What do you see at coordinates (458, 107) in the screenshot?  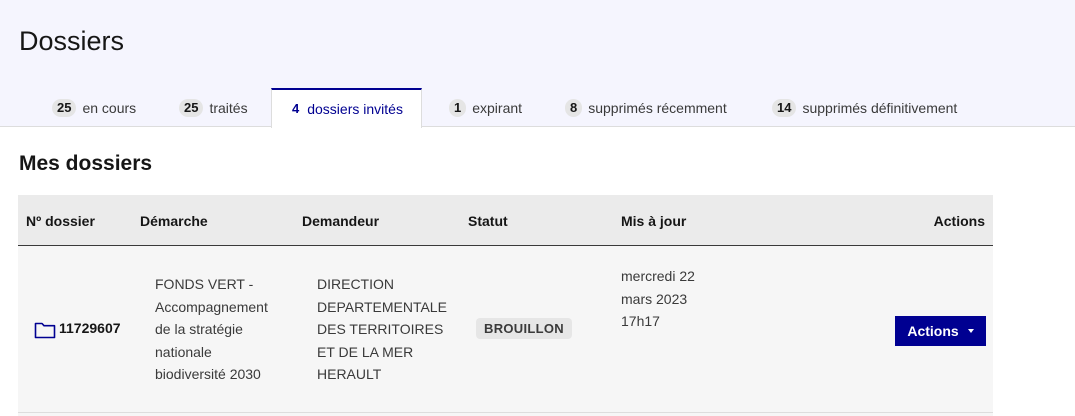 I see `tab-count: 1` at bounding box center [458, 107].